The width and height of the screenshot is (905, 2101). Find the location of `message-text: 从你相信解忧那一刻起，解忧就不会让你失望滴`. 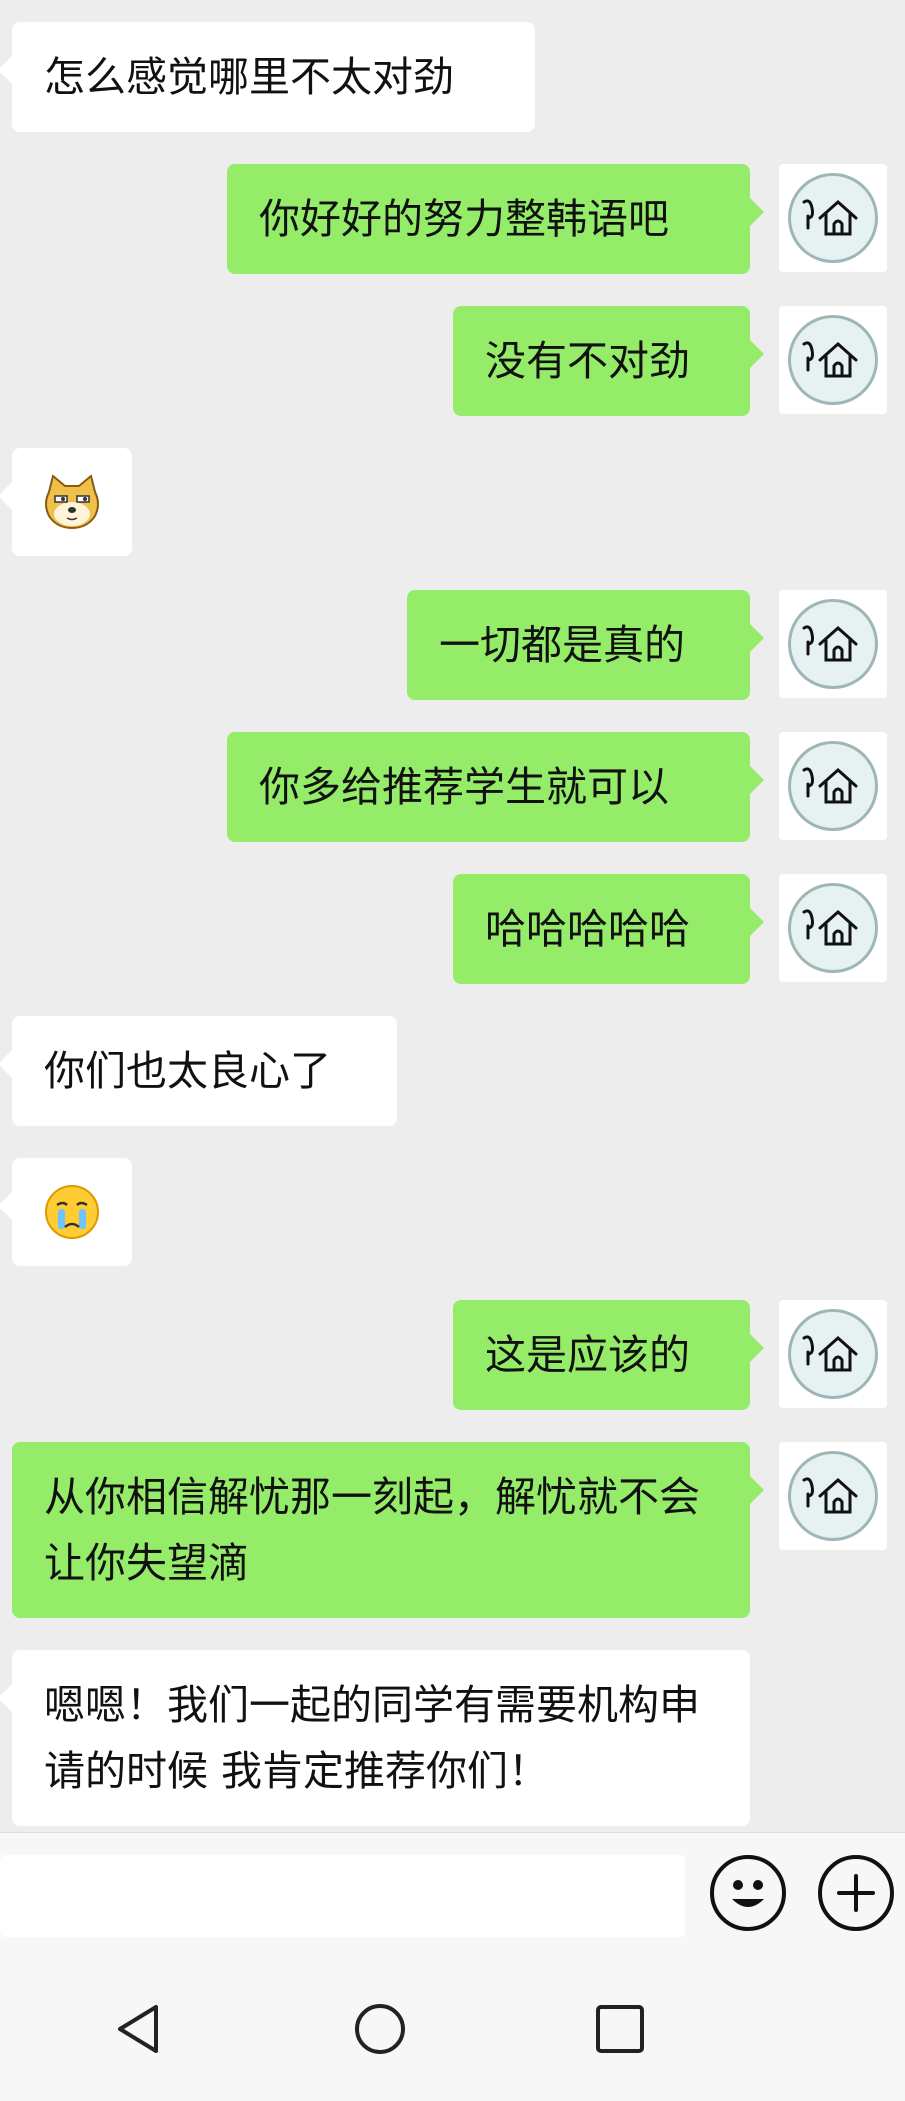

message-text: 从你相信解忧那一刻起，解忧就不会让你失望滴 is located at coordinates (372, 1530).